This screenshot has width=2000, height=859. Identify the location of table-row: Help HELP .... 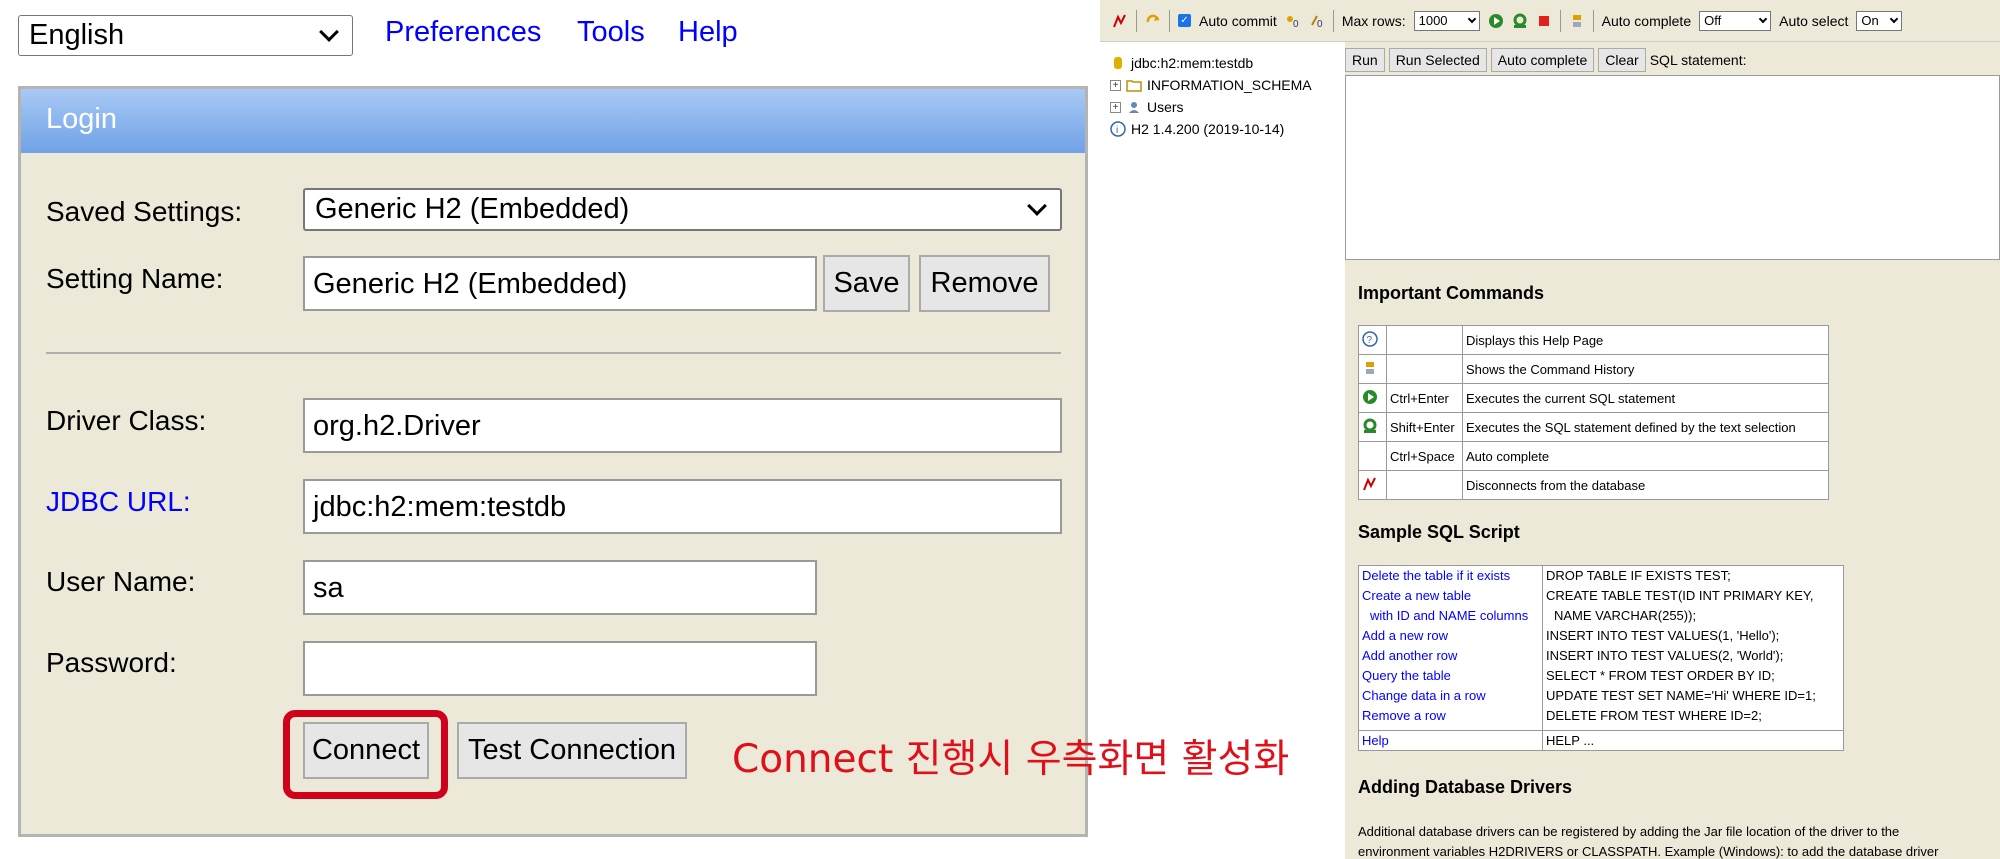
(1601, 740).